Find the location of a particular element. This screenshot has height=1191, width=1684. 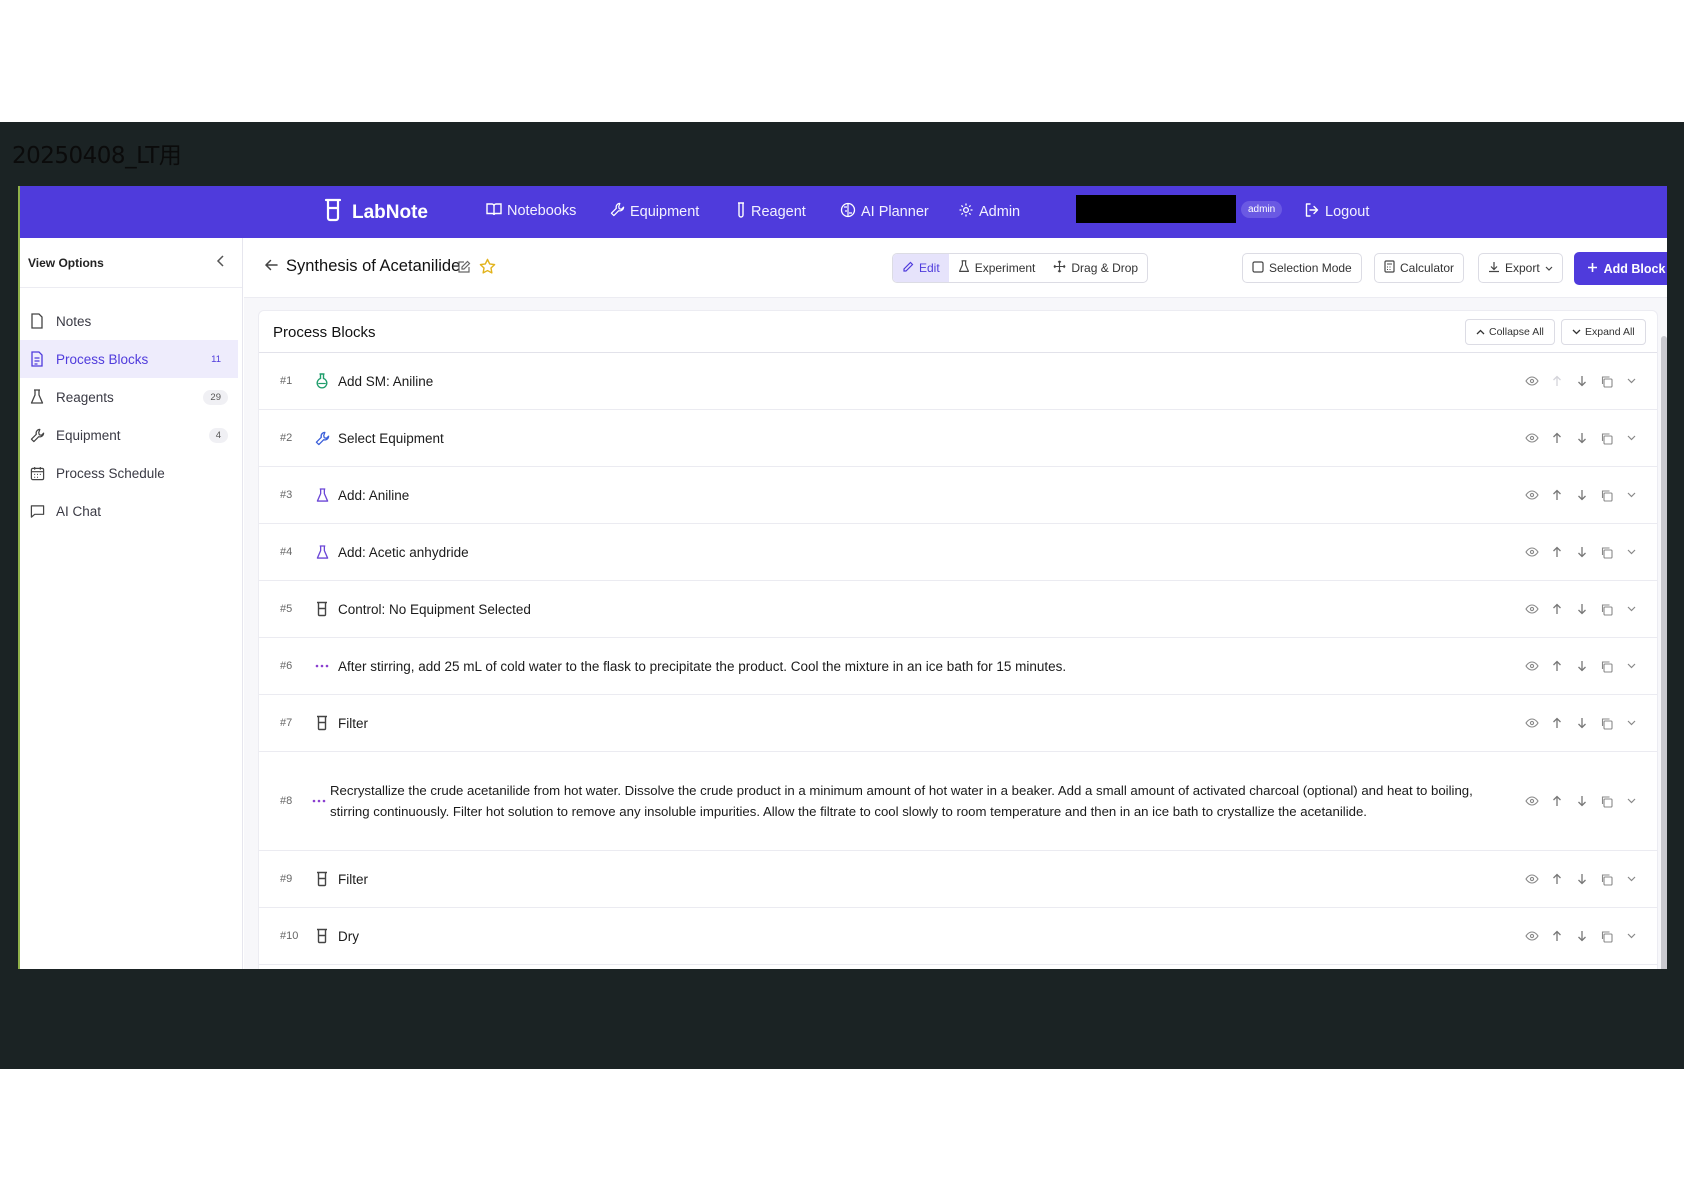

block-title: Select Equipment is located at coordinates (391, 438).